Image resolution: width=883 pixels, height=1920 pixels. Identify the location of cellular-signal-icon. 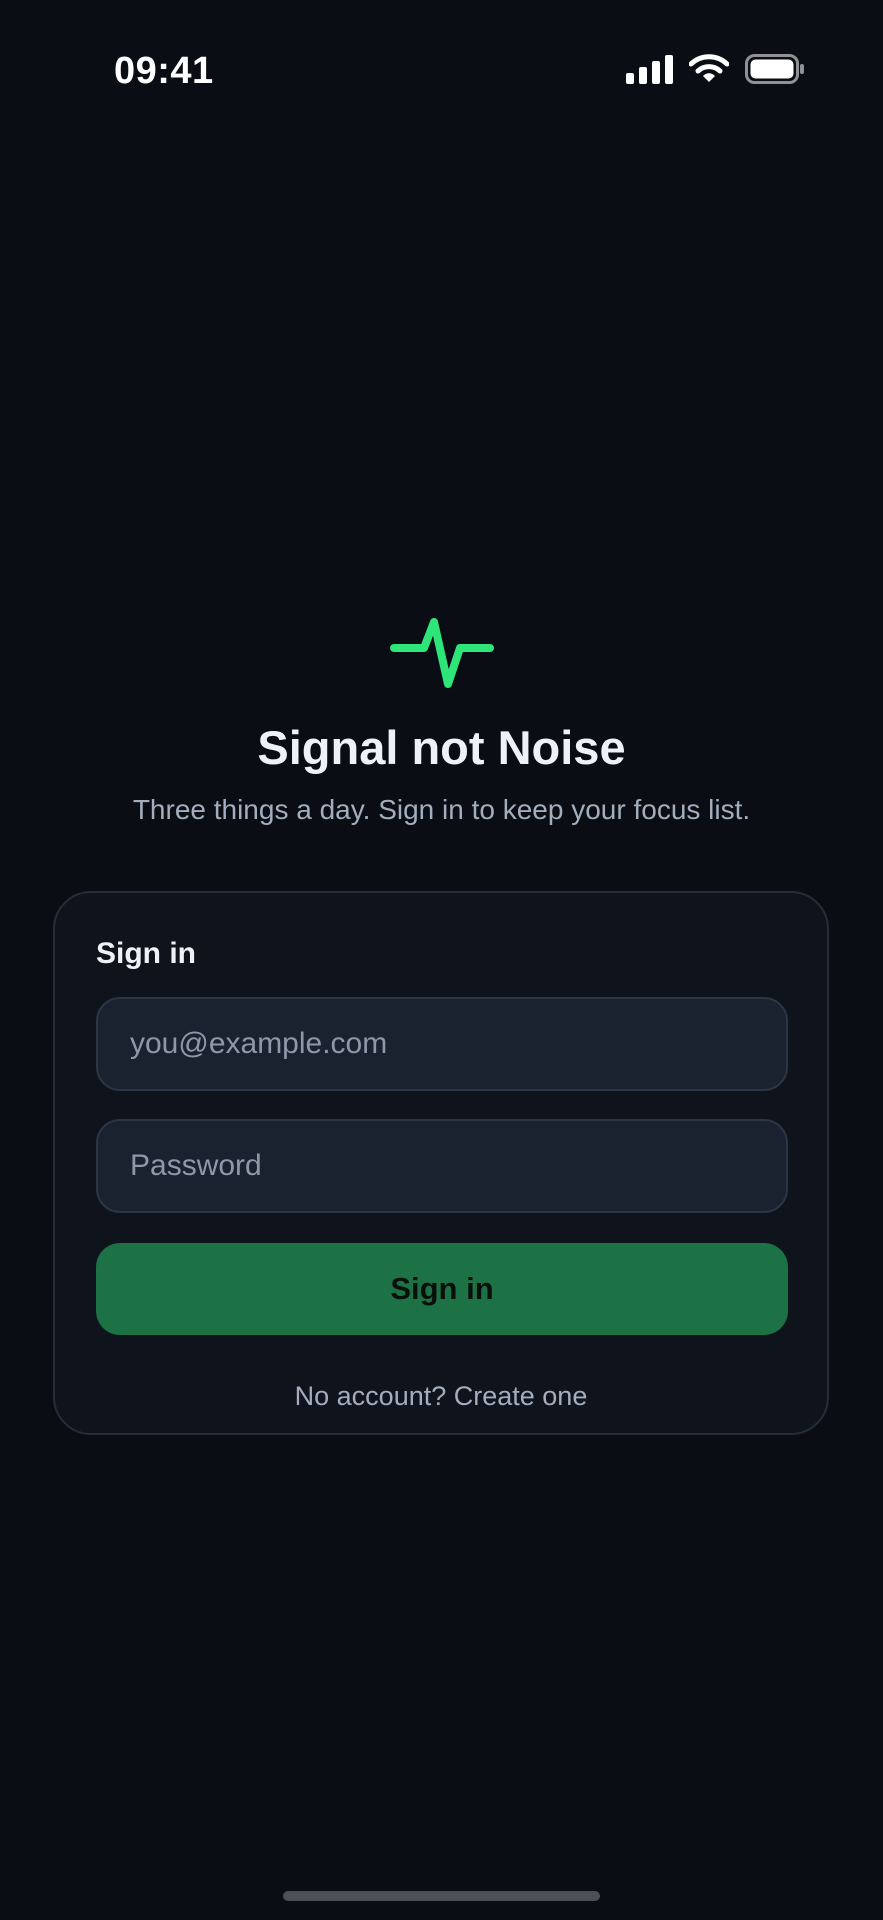
(649, 69).